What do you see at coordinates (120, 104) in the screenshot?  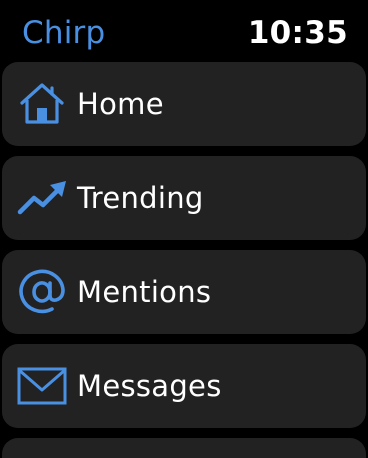 I see `menu-item-label: Home` at bounding box center [120, 104].